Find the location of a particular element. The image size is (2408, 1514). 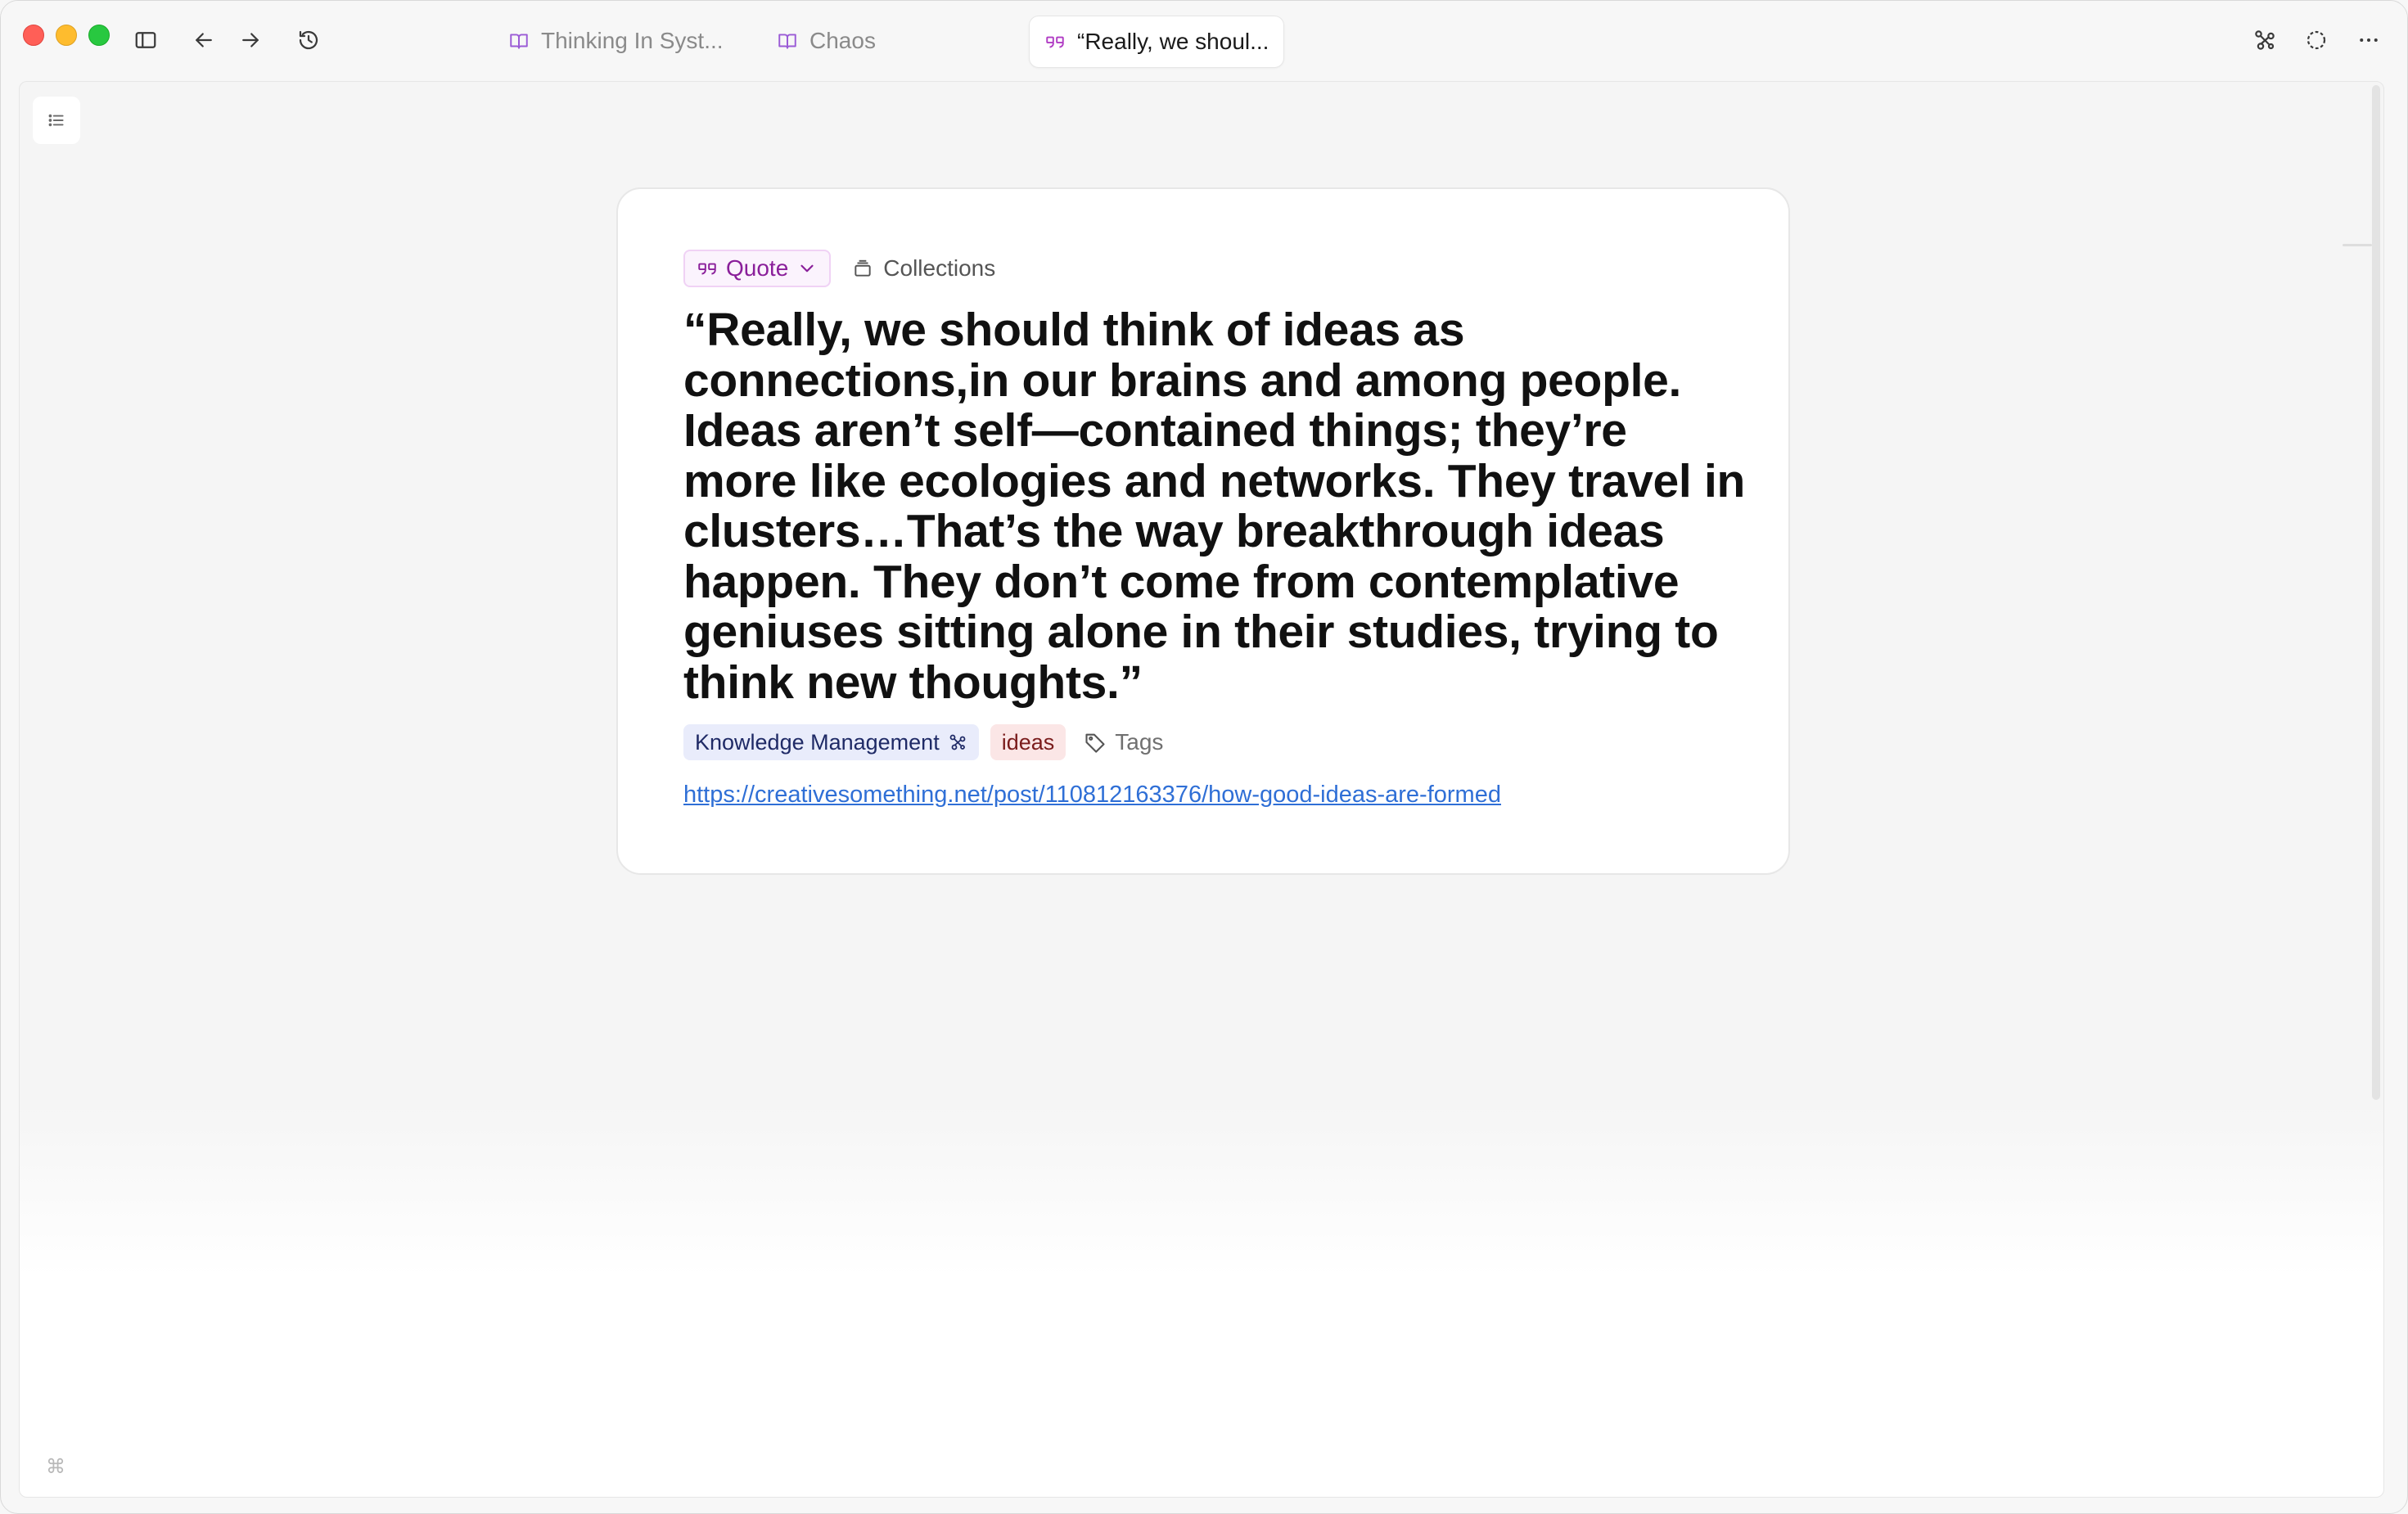

close-window-button is located at coordinates (33, 35).